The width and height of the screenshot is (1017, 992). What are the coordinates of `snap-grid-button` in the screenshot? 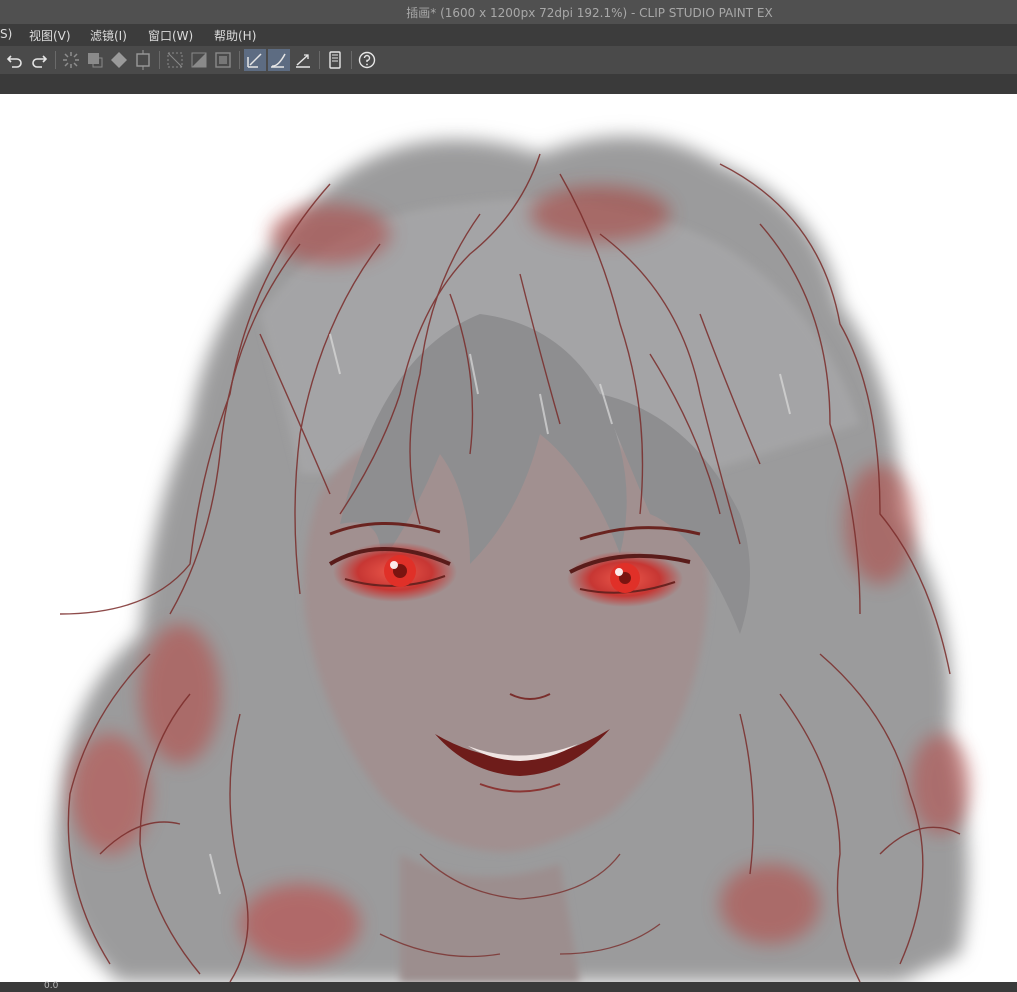 It's located at (303, 60).